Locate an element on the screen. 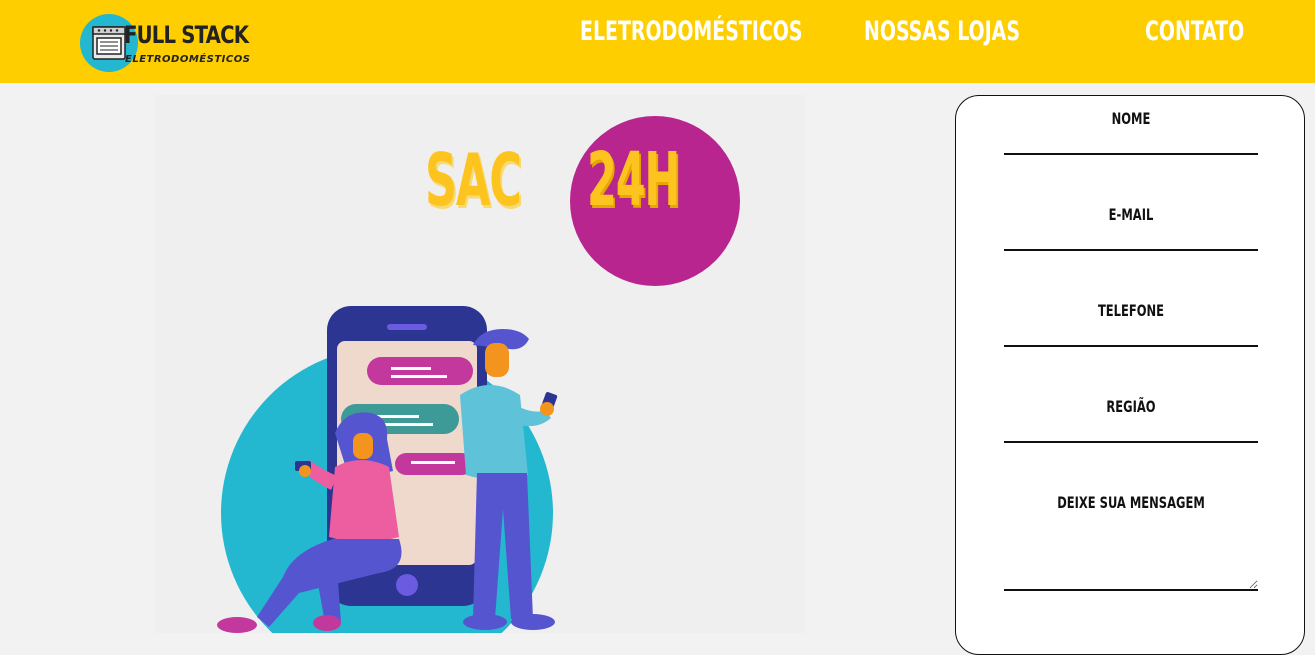 The width and height of the screenshot is (1315, 655). sac-heading: SAC is located at coordinates (473, 180).